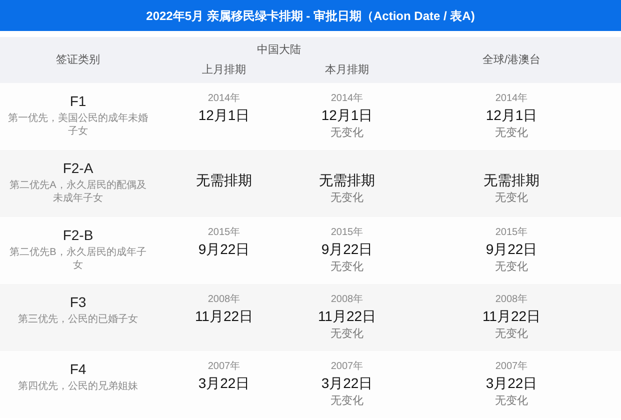  Describe the element at coordinates (310, 15) in the screenshot. I see `table-title: 2022年5月 亲属移民绿卡排期 - 审批日期（Action Date / 表A)` at that location.